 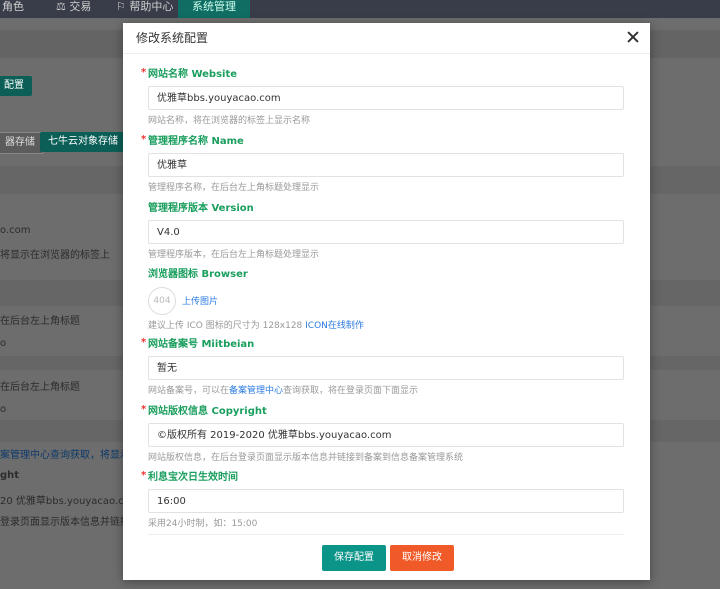 What do you see at coordinates (386, 98) in the screenshot?
I see `website-input: 优雅草bbs.youyacao.com` at bounding box center [386, 98].